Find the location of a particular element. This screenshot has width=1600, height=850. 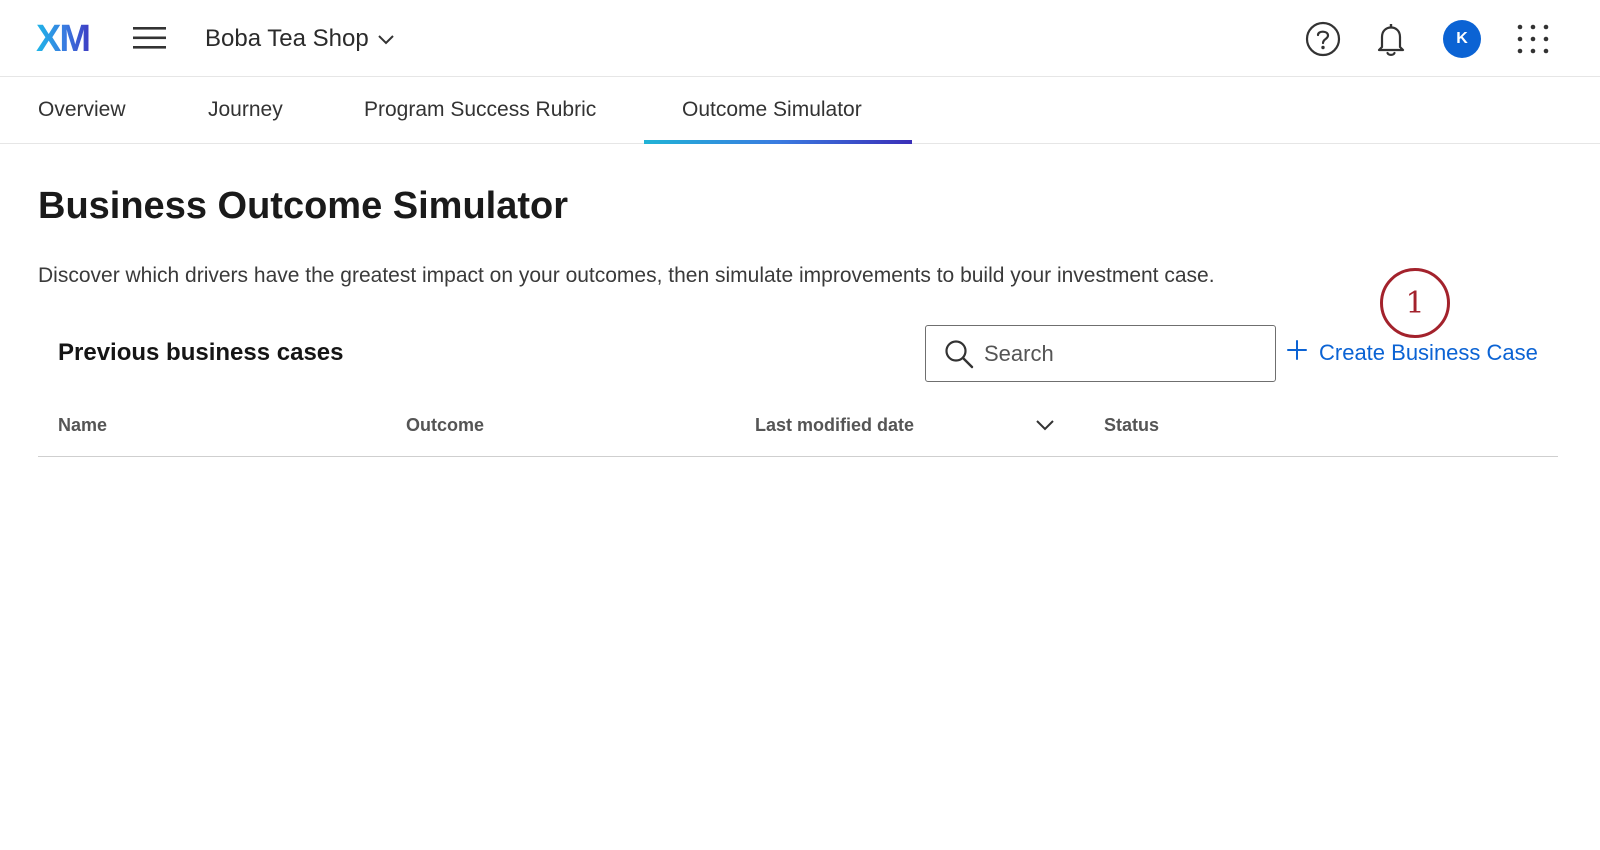

project-name: Boba Tea Shop is located at coordinates (287, 38).